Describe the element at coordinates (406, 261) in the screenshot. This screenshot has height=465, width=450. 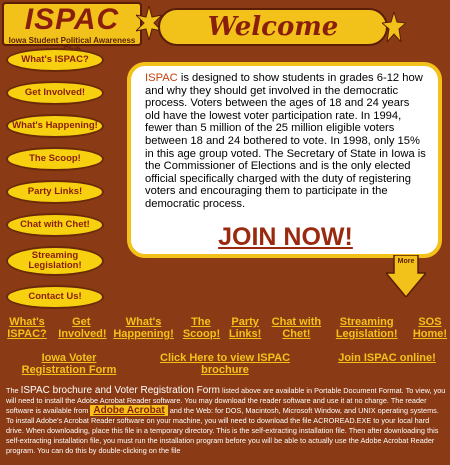
I see `more-label: More` at that location.